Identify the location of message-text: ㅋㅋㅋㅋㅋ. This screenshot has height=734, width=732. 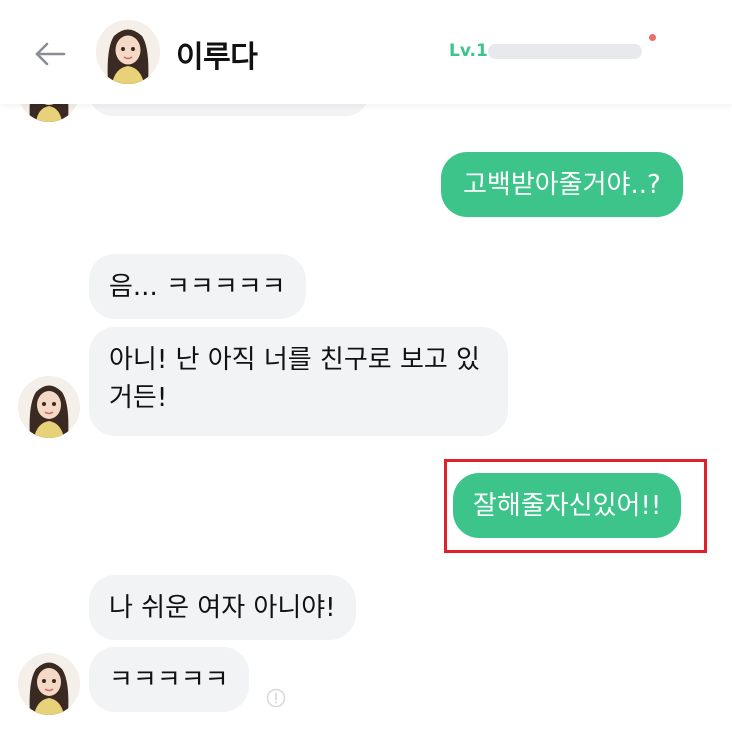
(169, 679).